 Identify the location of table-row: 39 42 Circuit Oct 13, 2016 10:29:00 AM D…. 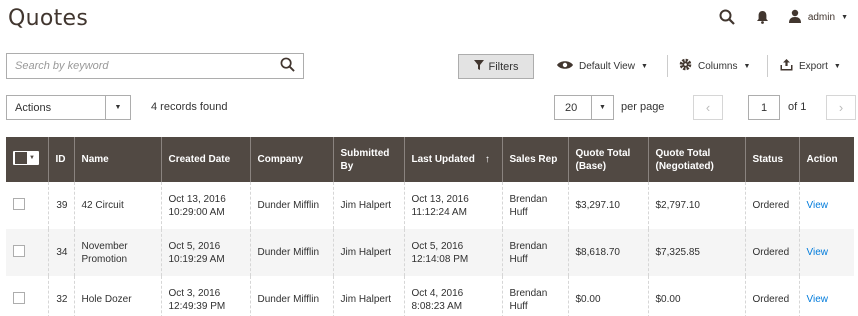
(430, 205).